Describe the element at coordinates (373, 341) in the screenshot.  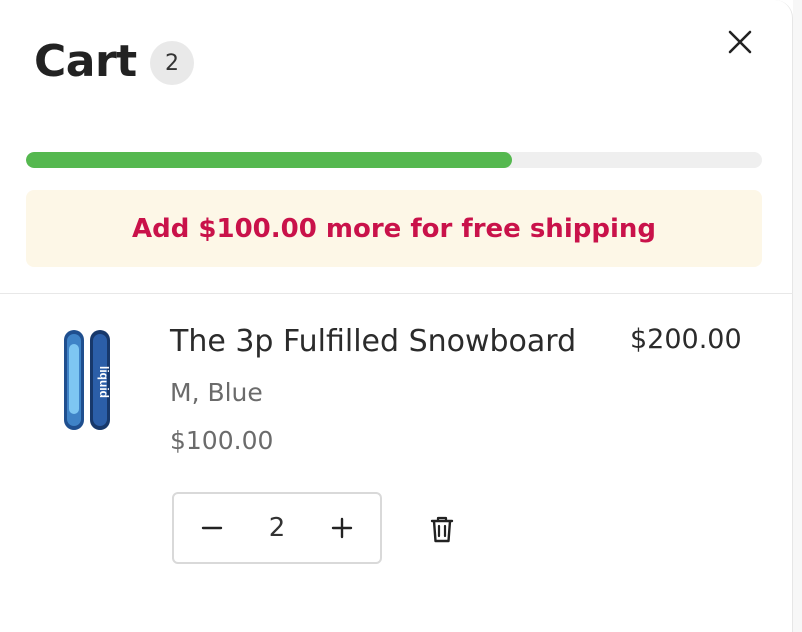
I see `product-title: The 3p Fulfilled Snowboard` at that location.